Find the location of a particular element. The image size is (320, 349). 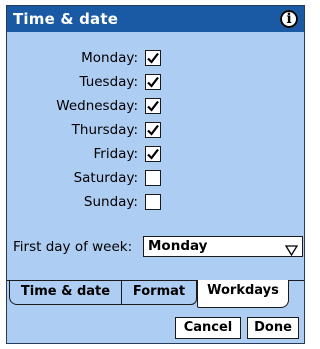

day-row-thursday: Thursday: is located at coordinates (155, 131).